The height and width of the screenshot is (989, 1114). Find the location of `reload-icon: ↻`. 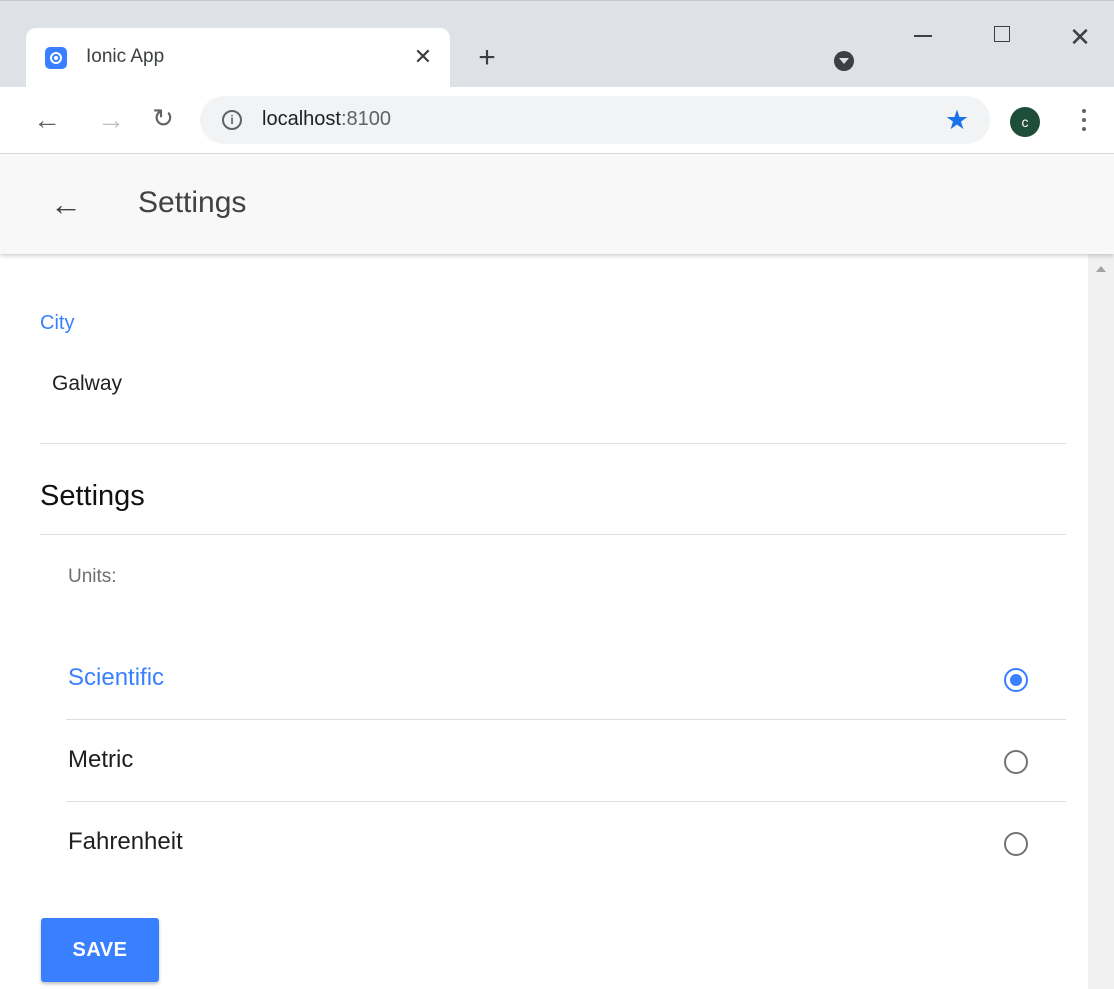

reload-icon: ↻ is located at coordinates (163, 118).